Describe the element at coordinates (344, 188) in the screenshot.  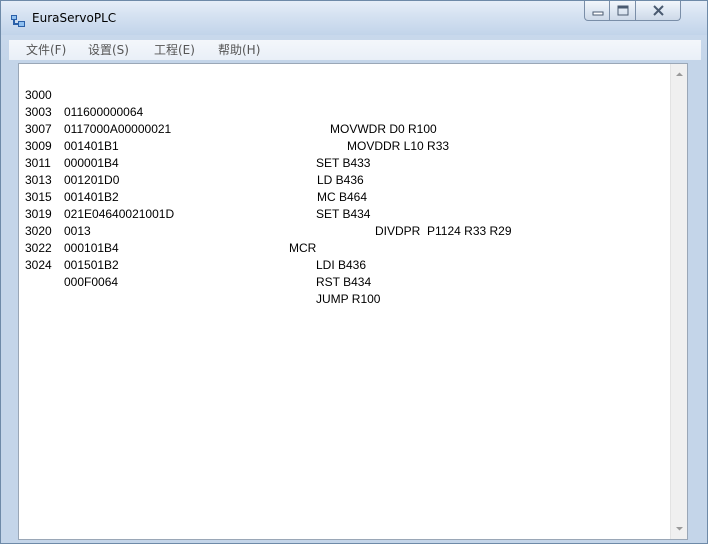
I see `code-line: 3013 001401B2 SET B434` at that location.